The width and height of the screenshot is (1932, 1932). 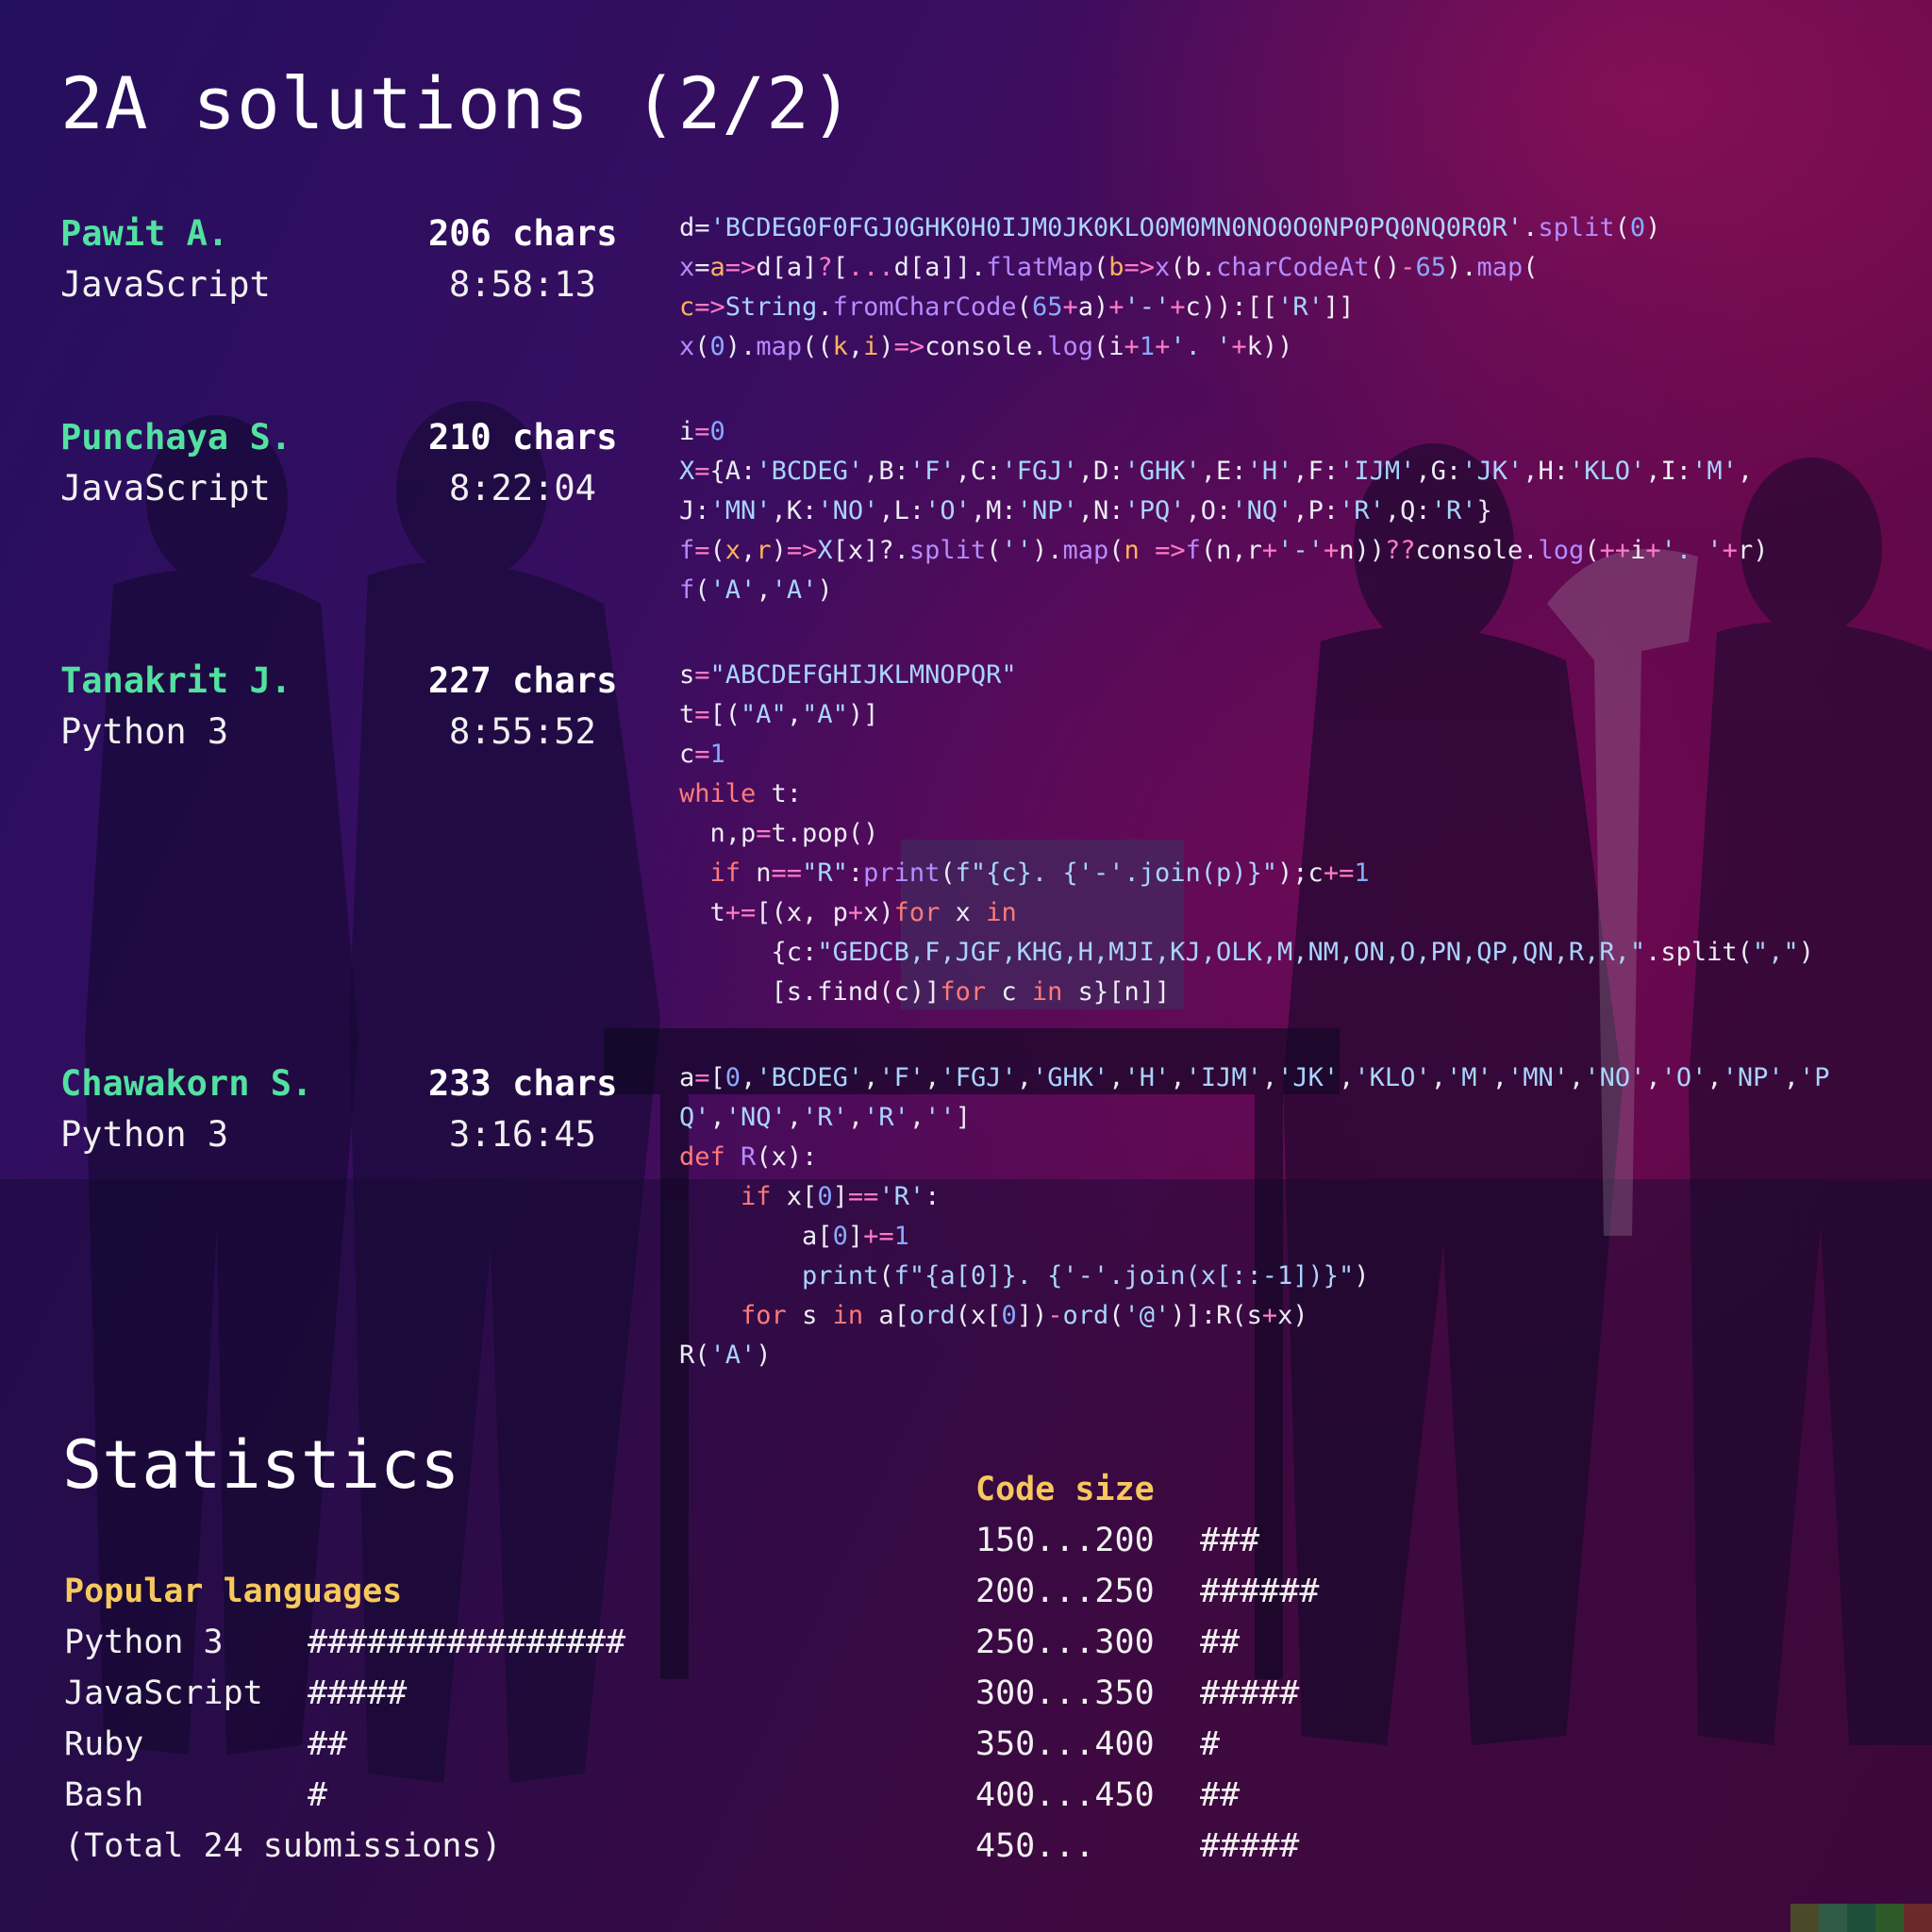 What do you see at coordinates (163, 1693) in the screenshot?
I see `language-label: JavaScript` at bounding box center [163, 1693].